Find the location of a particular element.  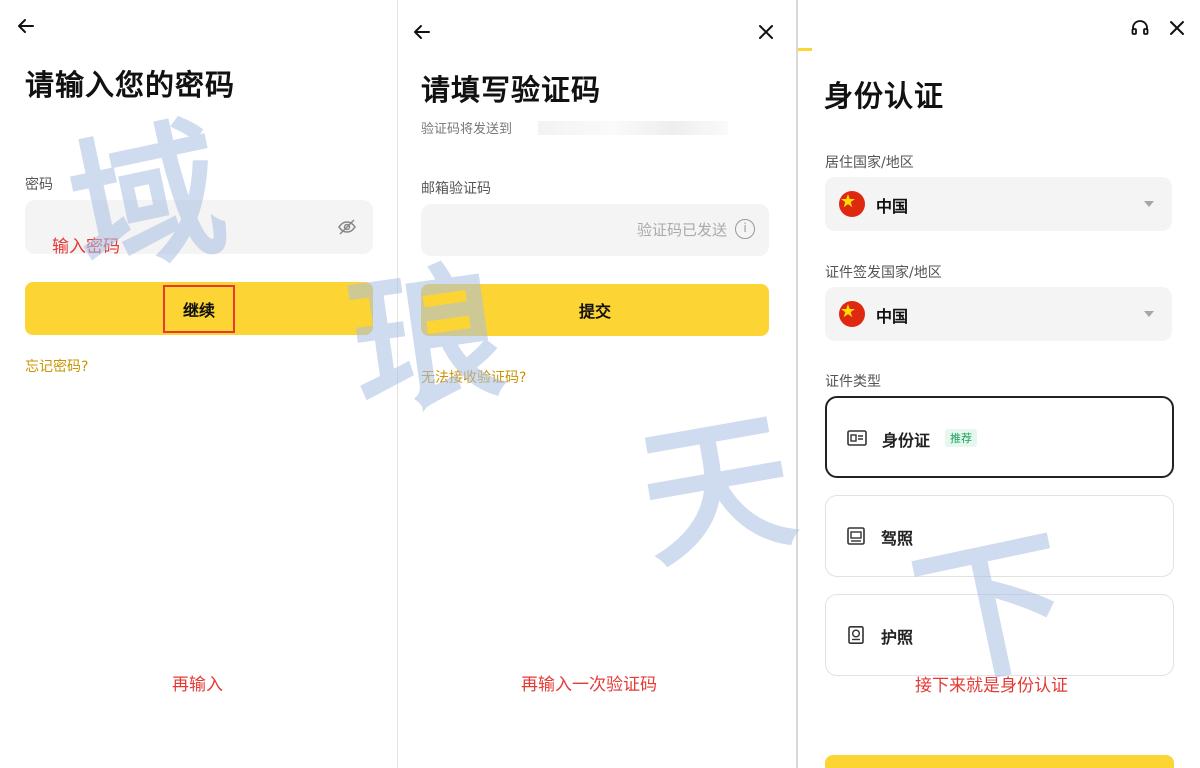

driver-license-option: 驾照 is located at coordinates (999, 536).